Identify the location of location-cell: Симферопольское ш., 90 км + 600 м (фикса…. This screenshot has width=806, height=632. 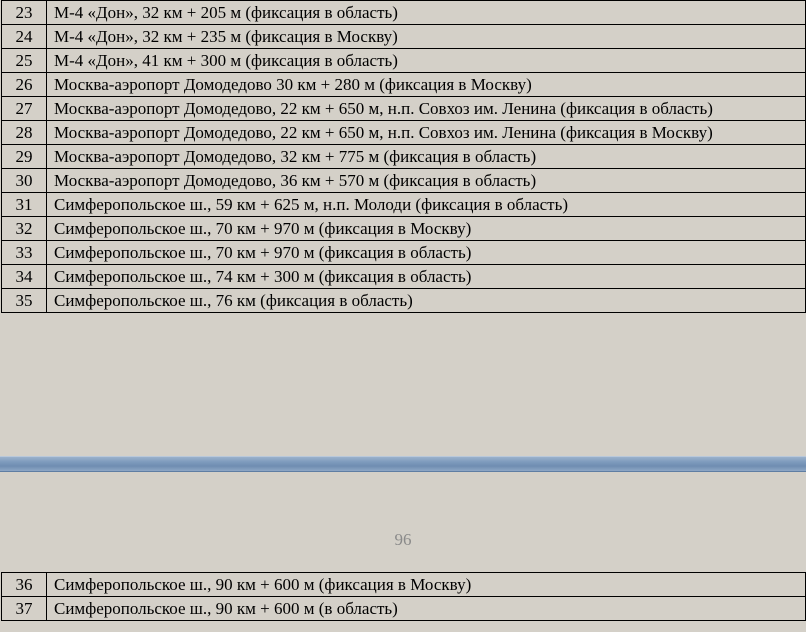
(426, 584).